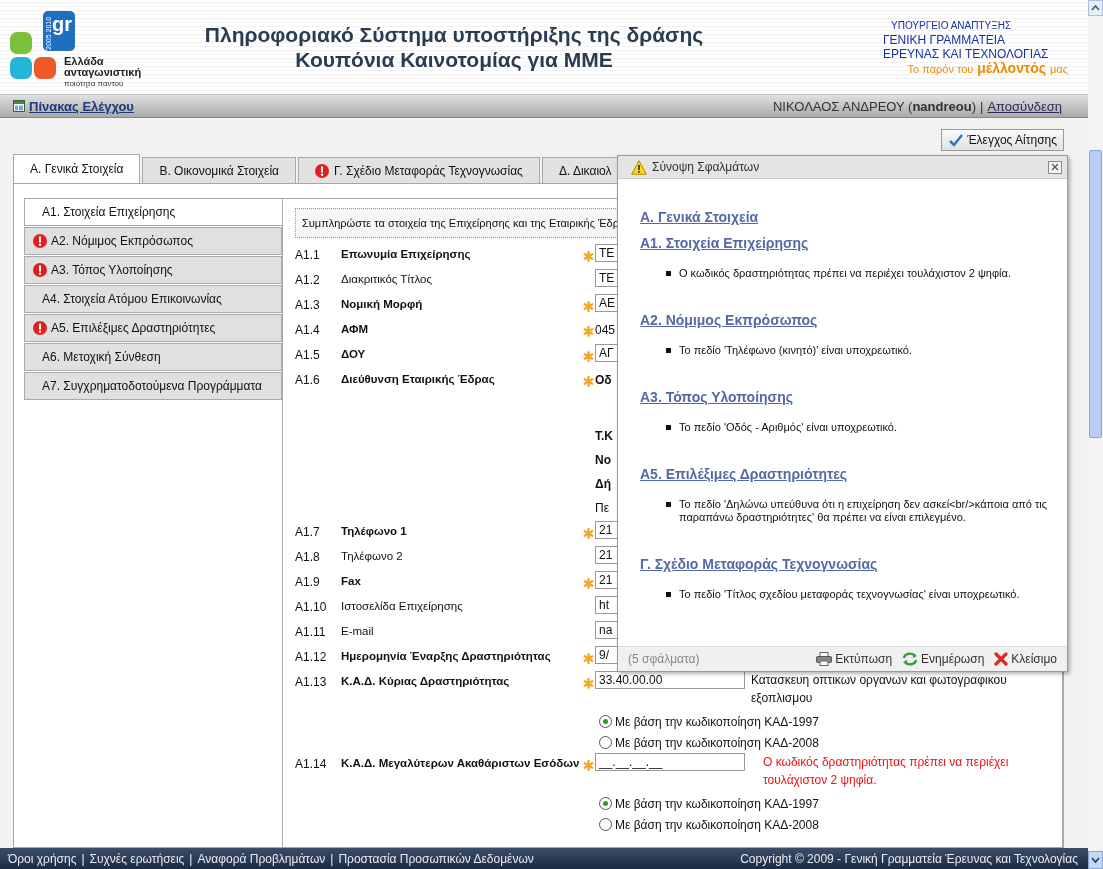 This screenshot has width=1103, height=869. I want to click on field-number: Α1.4, so click(308, 329).